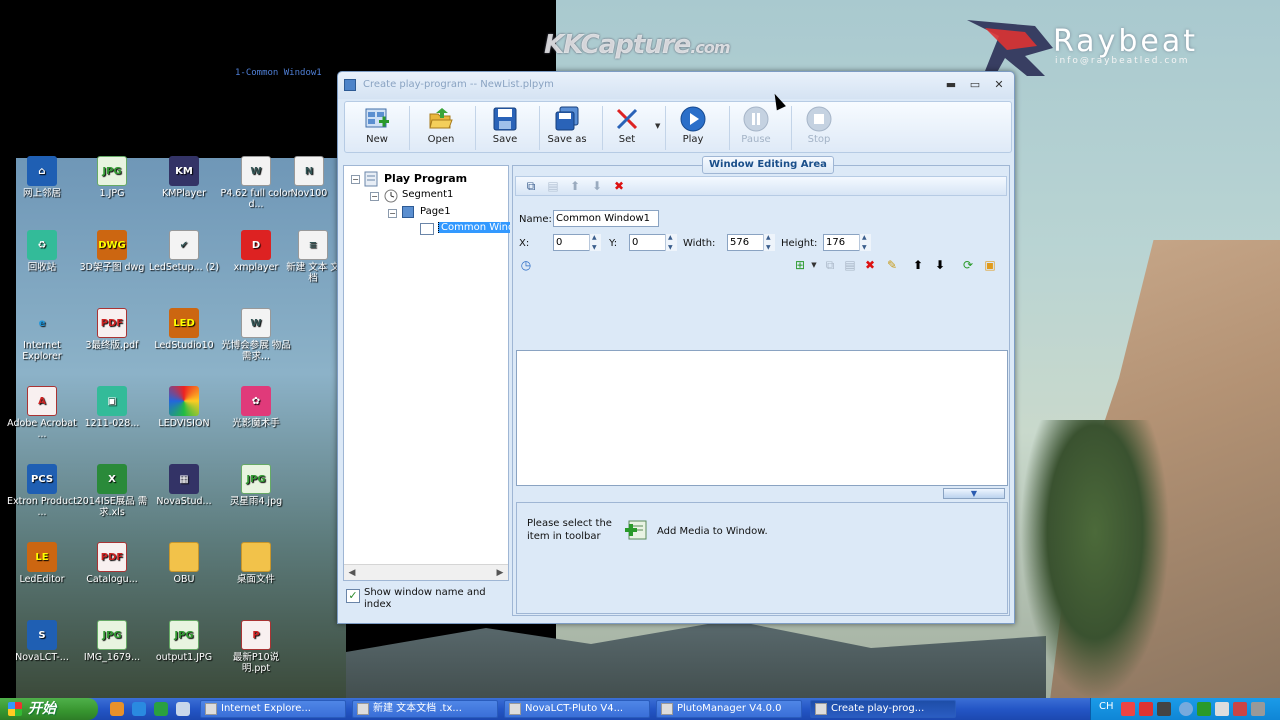  What do you see at coordinates (435, 211) in the screenshot?
I see `tree-item-page1: Page1` at bounding box center [435, 211].